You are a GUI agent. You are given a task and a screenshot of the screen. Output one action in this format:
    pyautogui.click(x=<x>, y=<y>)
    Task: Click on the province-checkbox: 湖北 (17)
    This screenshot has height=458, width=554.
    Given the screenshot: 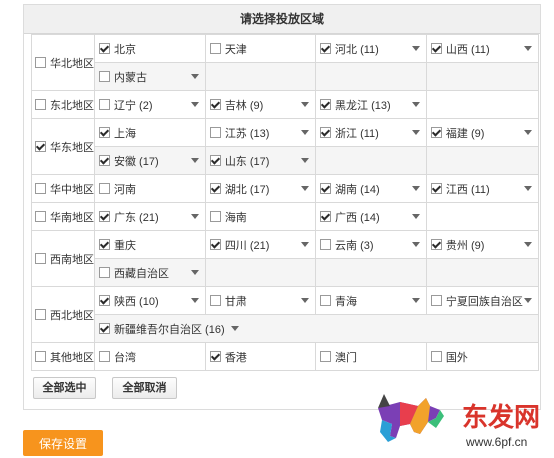 What is the action you would take?
    pyautogui.click(x=260, y=188)
    